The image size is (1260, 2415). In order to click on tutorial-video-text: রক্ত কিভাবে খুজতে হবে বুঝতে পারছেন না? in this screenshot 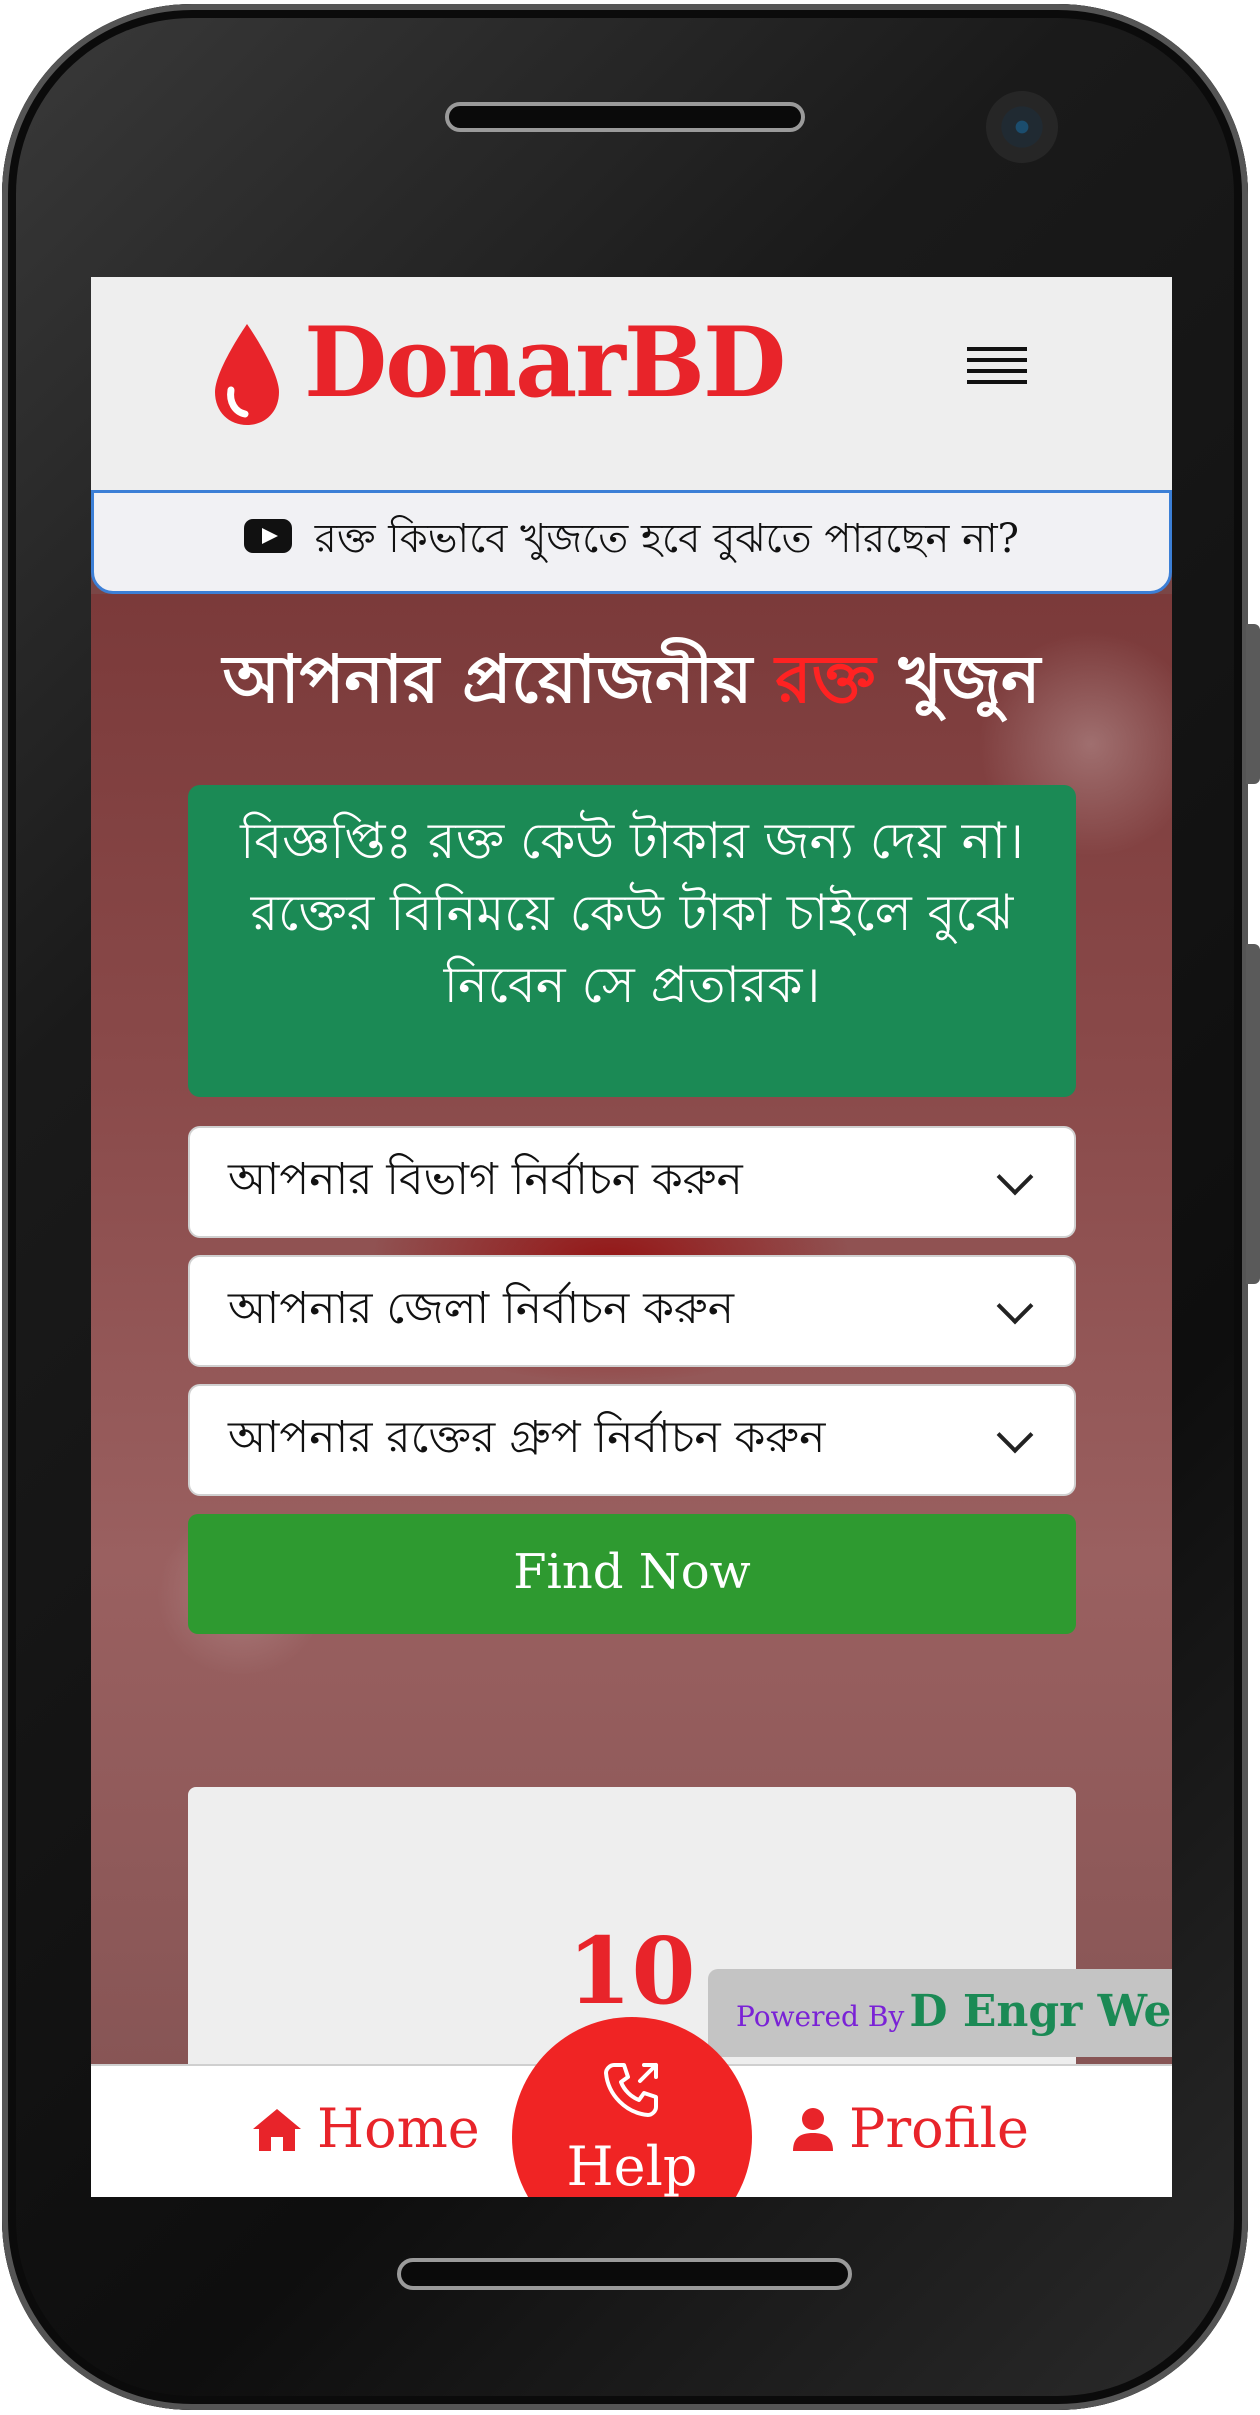, I will do `click(666, 539)`.